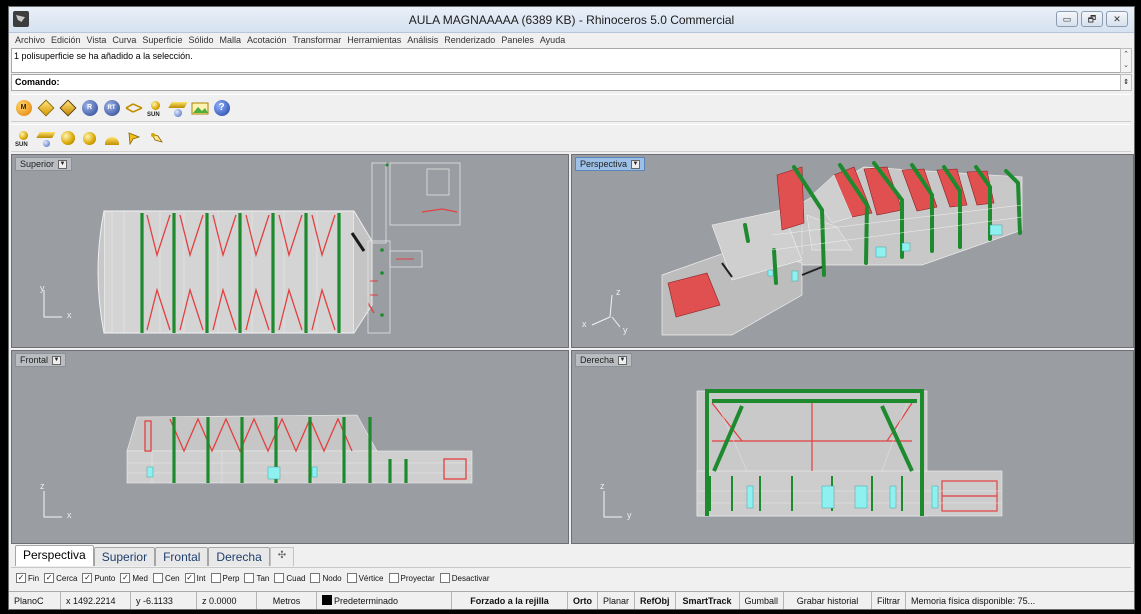  I want to click on menu-archivo: Archivo, so click(30, 40).